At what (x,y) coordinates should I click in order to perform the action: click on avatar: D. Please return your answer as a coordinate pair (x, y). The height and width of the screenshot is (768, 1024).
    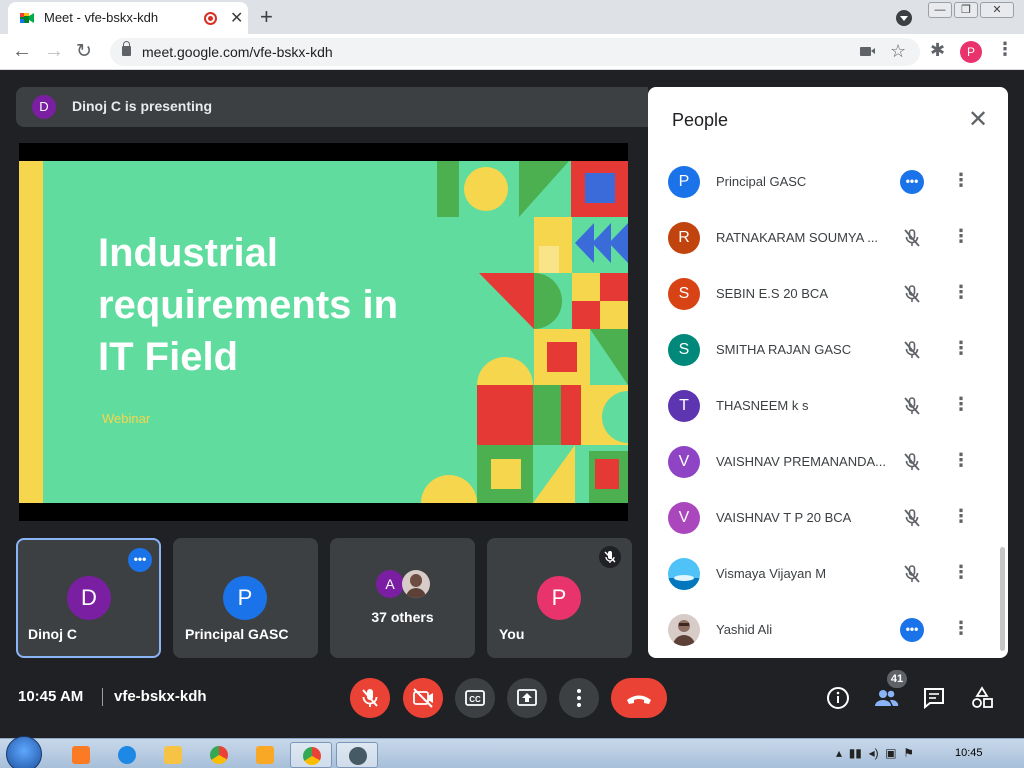
    Looking at the image, I should click on (89, 598).